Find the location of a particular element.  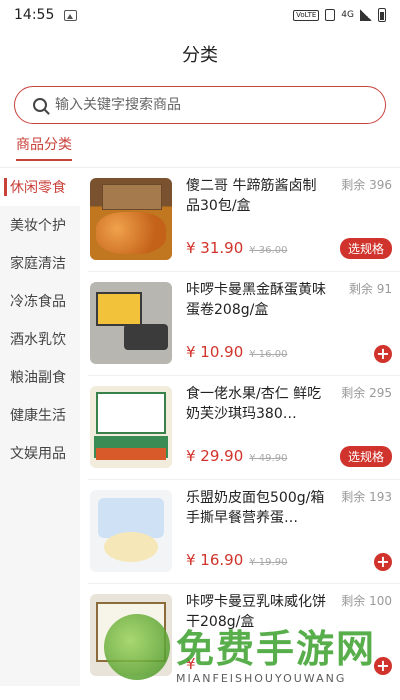

sidebar-item-grocery: 粮油副食 is located at coordinates (40, 377).